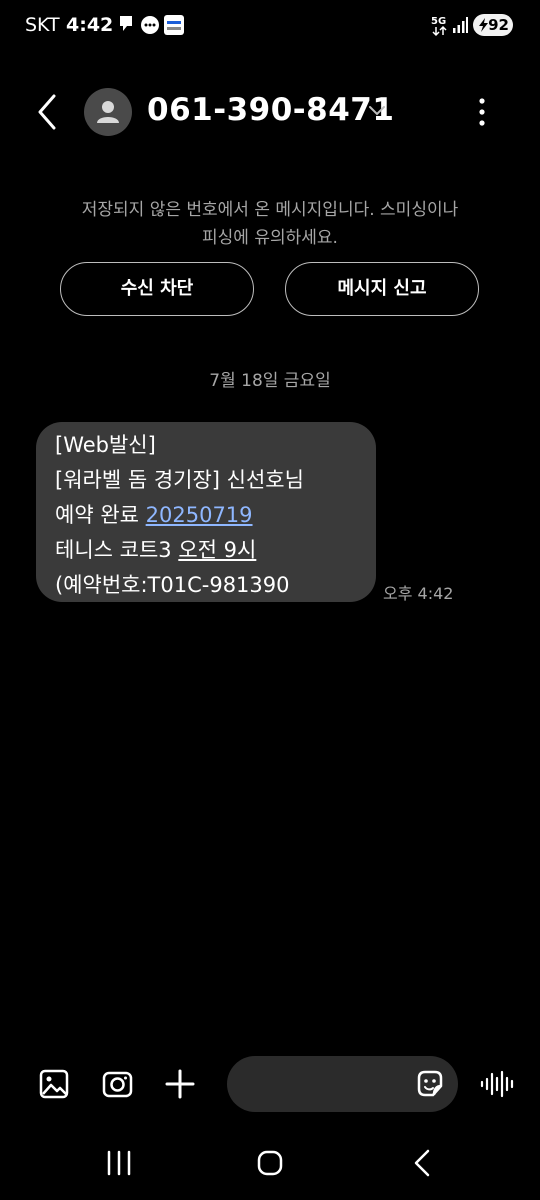 This screenshot has width=540, height=1200. Describe the element at coordinates (422, 1163) in the screenshot. I see `back-icon` at that location.